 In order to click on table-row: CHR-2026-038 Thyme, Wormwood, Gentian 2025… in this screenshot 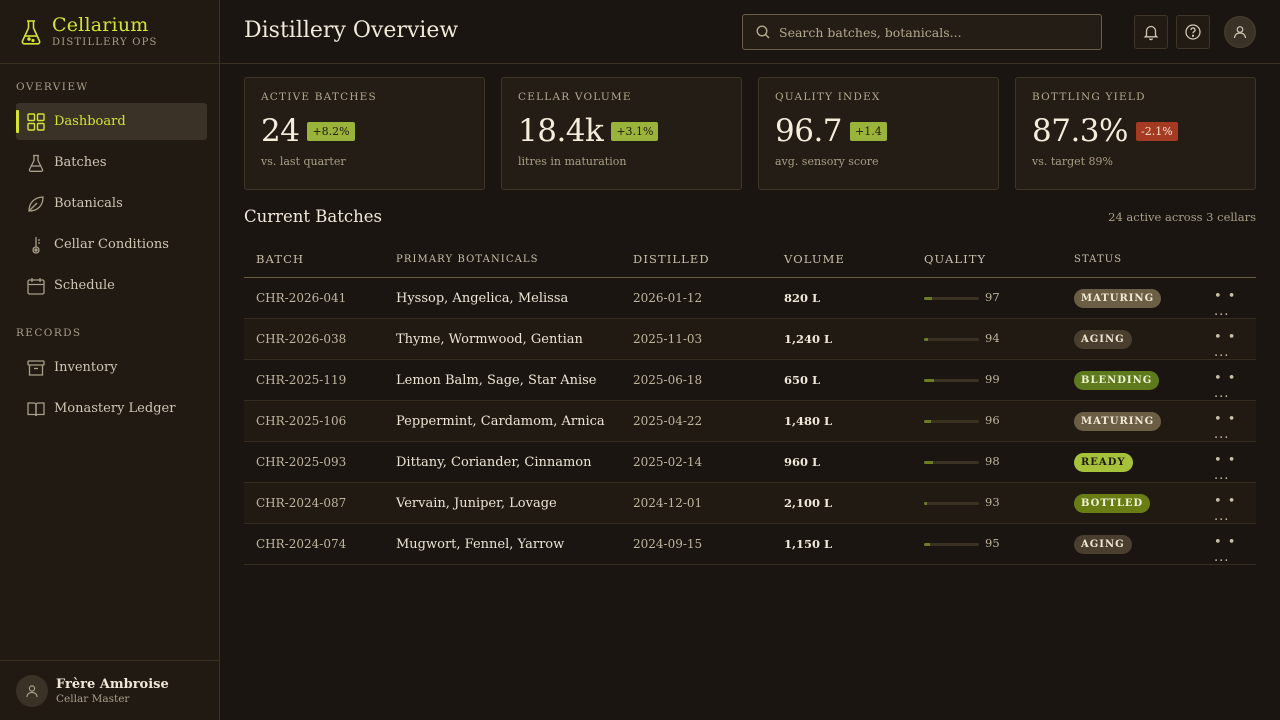, I will do `click(750, 339)`.